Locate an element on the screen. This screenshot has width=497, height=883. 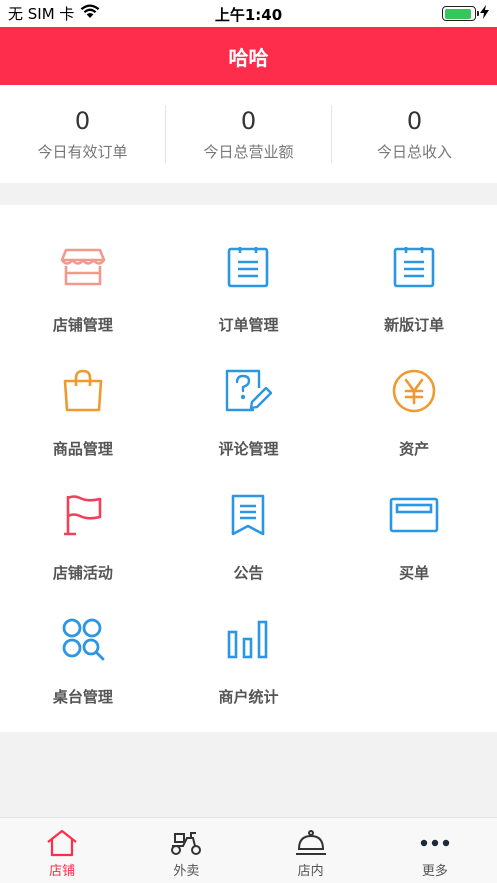
page-title: 哈哈 is located at coordinates (248, 57).